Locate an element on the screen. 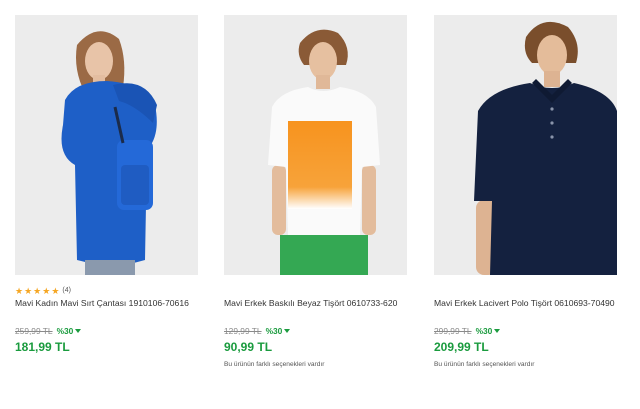 This screenshot has height=409, width=640. sale-price: 209,99 TL is located at coordinates (461, 347).